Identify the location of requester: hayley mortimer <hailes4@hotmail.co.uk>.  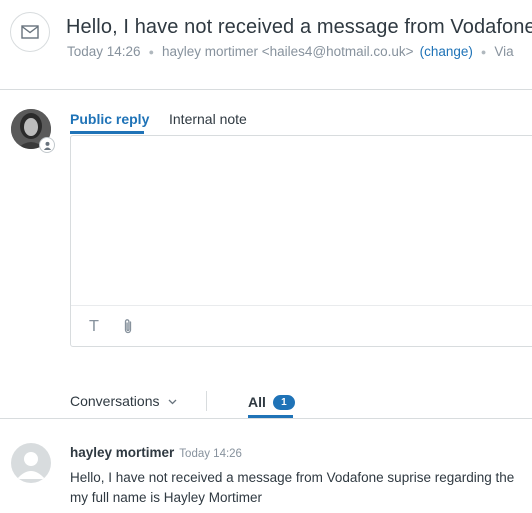
(288, 51).